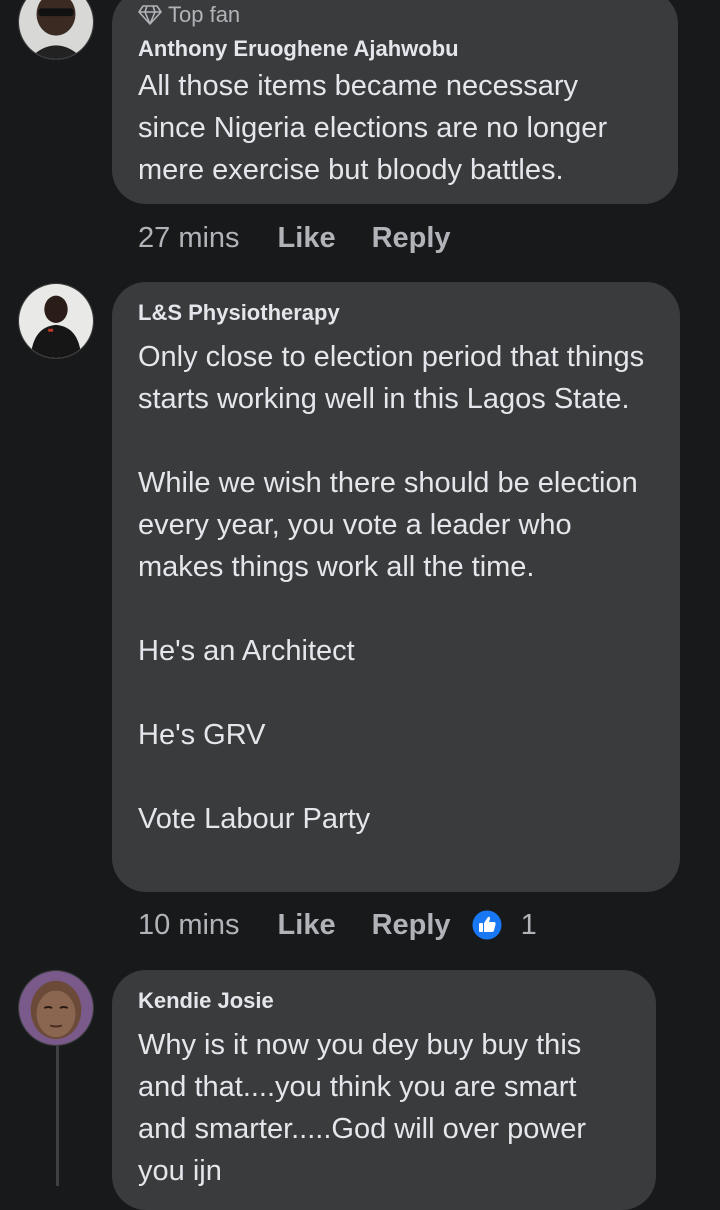 The height and width of the screenshot is (1210, 720). What do you see at coordinates (487, 925) in the screenshot?
I see `like-reaction-icon` at bounding box center [487, 925].